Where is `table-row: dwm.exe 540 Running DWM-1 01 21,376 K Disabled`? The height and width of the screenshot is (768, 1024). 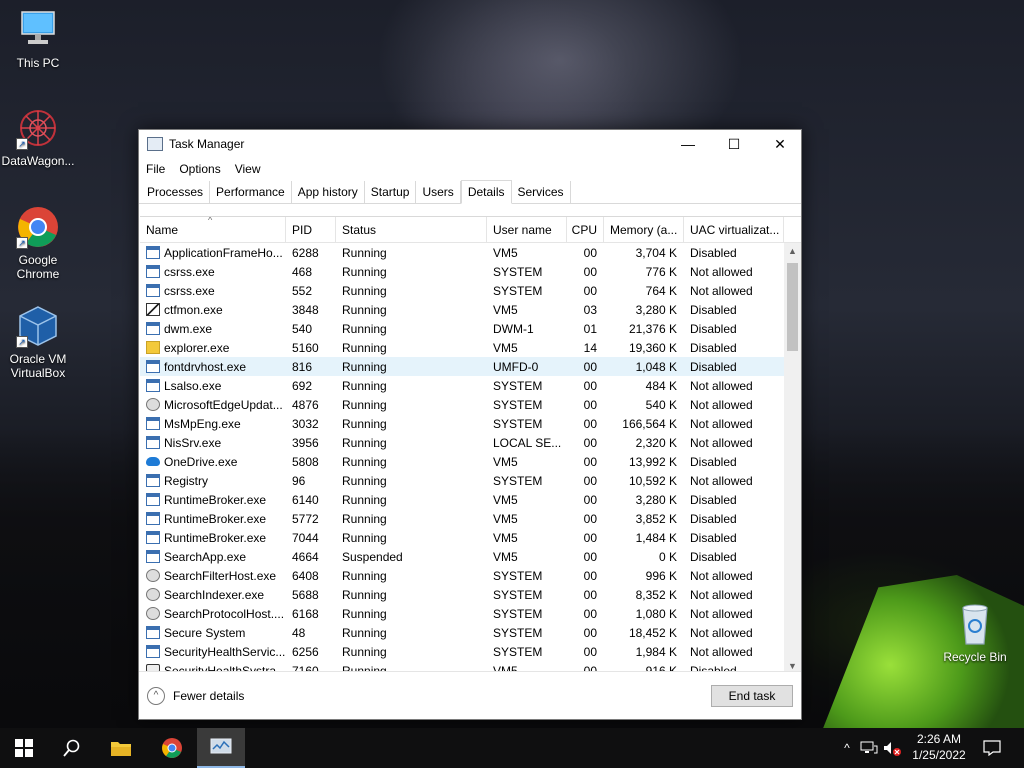 table-row: dwm.exe 540 Running DWM-1 01 21,376 K Disabled is located at coordinates (470, 328).